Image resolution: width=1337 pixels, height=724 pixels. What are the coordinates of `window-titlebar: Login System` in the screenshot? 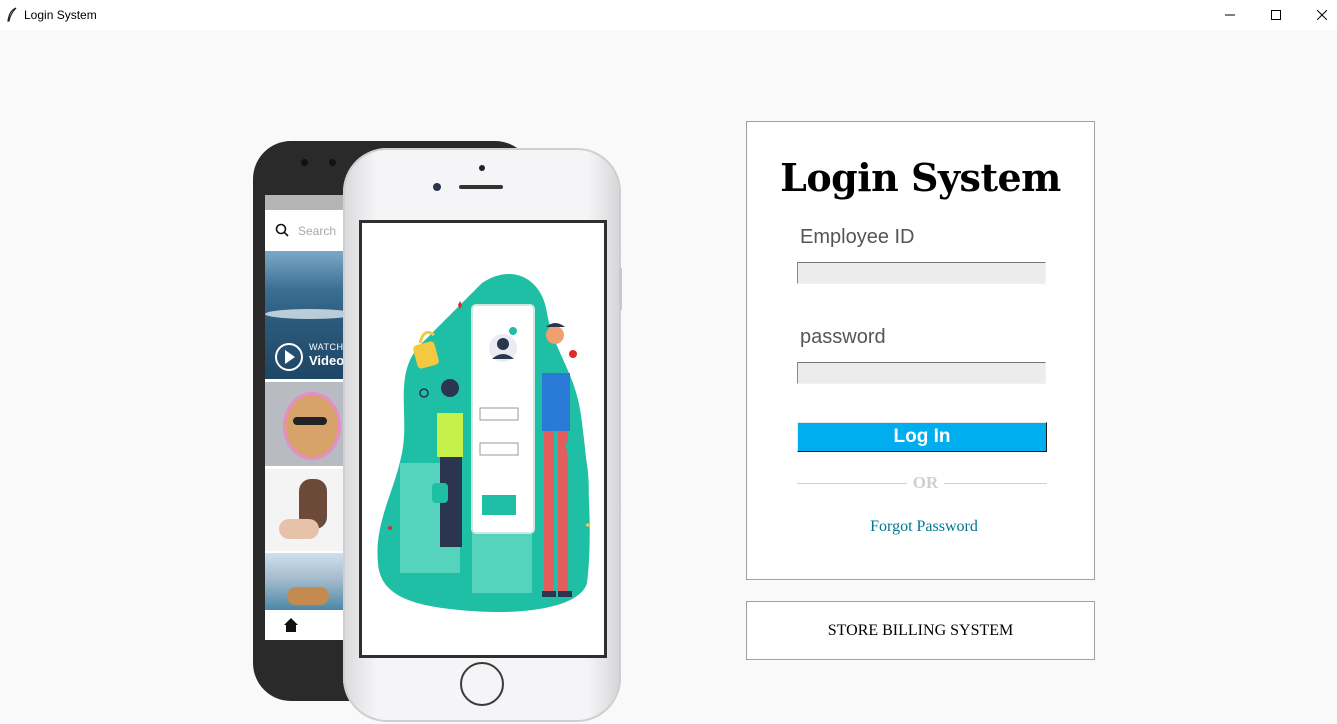 It's located at (668, 15).